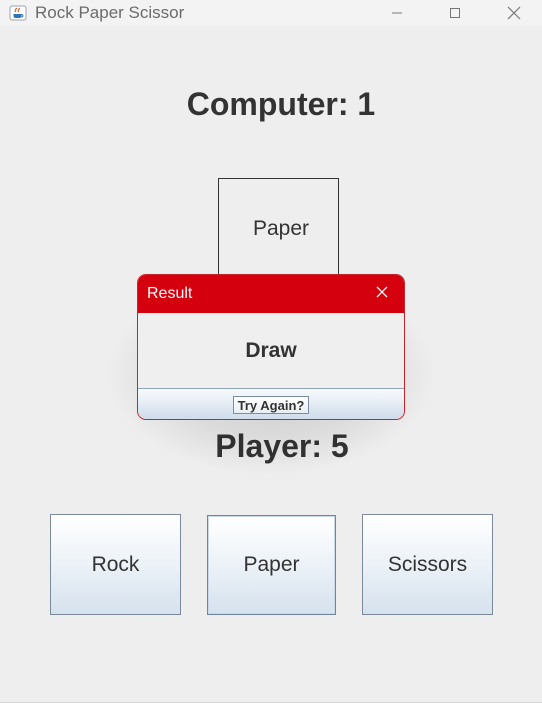  What do you see at coordinates (110, 12) in the screenshot?
I see `window-title: Rock Paper Scissor` at bounding box center [110, 12].